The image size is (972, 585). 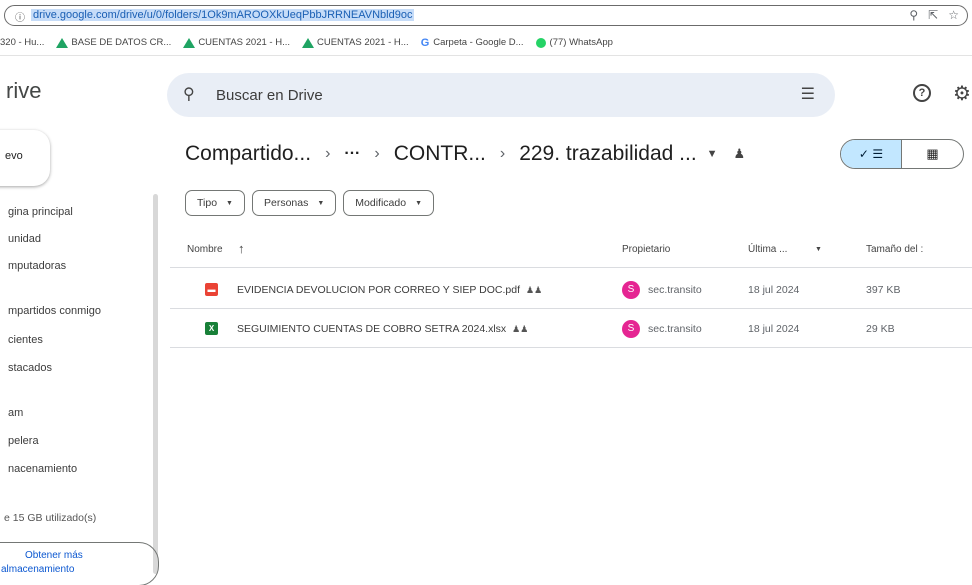 I want to click on sidebar-scrollbar, so click(x=155, y=384).